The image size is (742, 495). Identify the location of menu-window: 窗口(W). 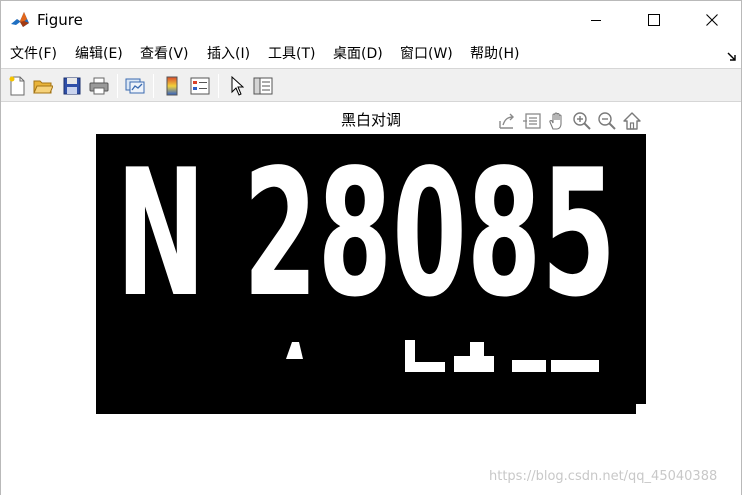
(426, 54).